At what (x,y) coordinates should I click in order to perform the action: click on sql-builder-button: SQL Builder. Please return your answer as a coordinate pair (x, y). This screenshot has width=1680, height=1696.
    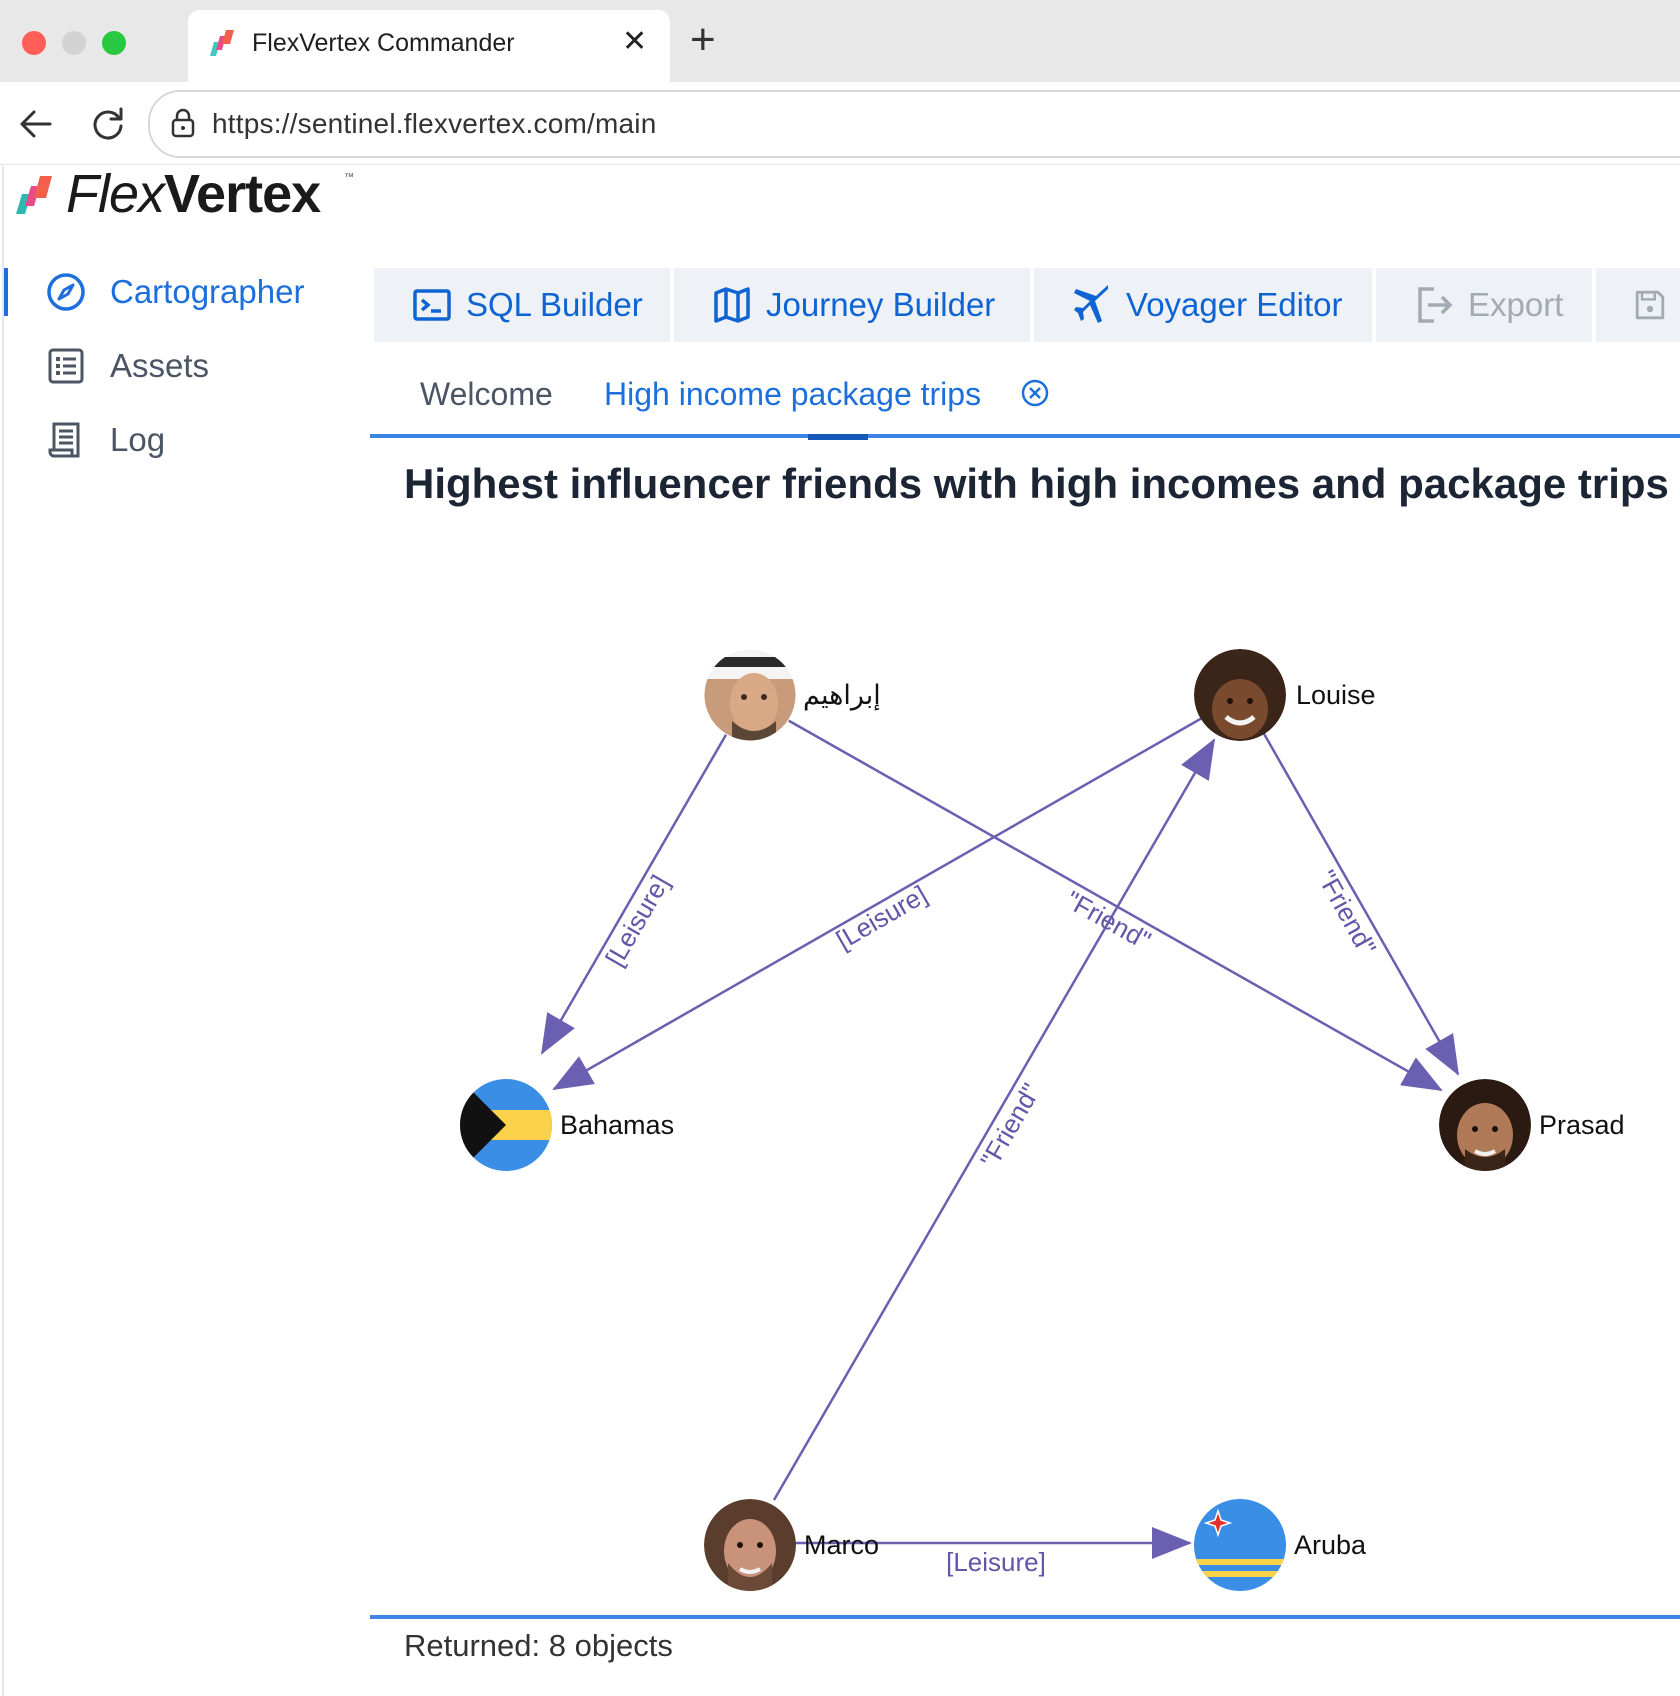
    Looking at the image, I should click on (522, 305).